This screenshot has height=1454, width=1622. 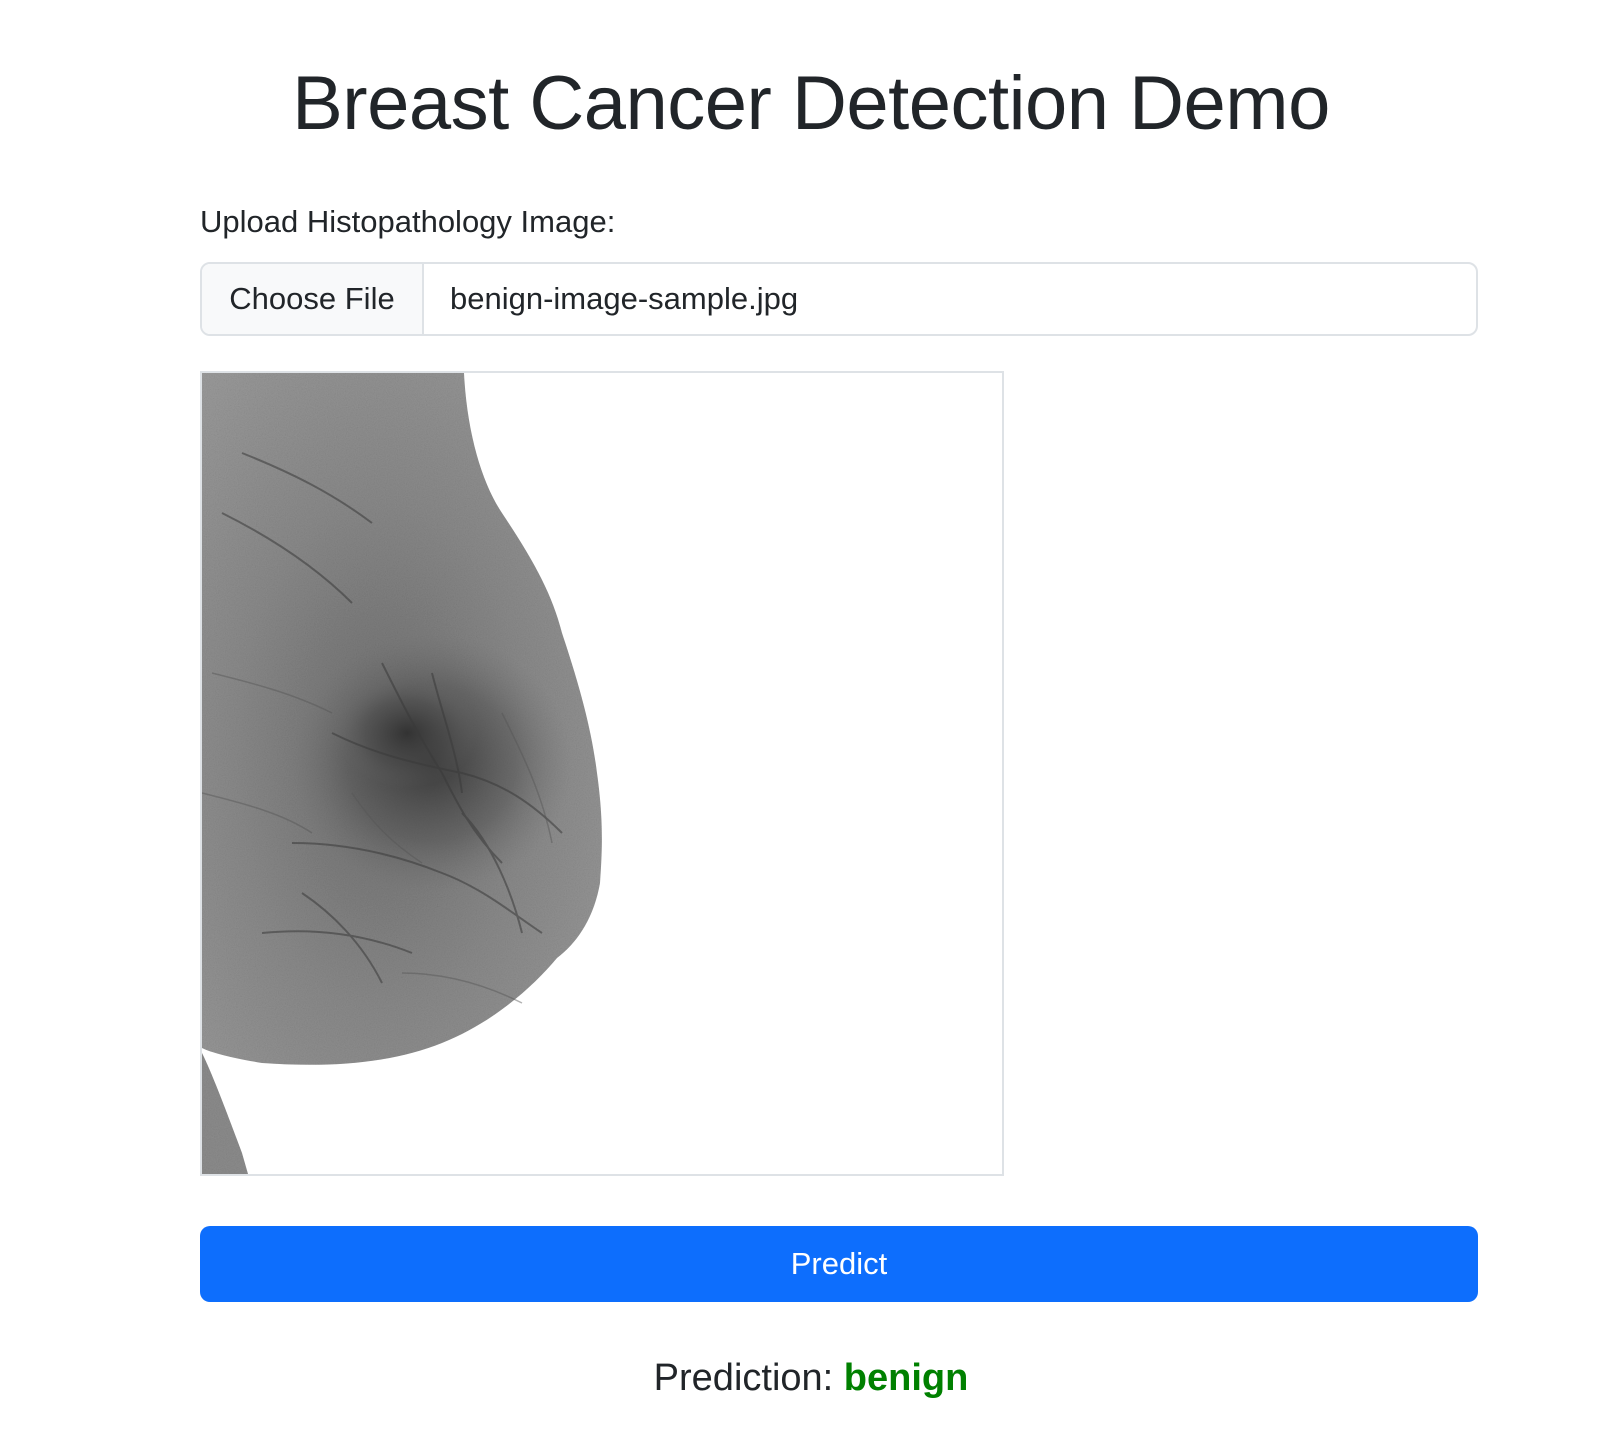 What do you see at coordinates (408, 221) in the screenshot?
I see `upload-label: Upload Histopathology Image:` at bounding box center [408, 221].